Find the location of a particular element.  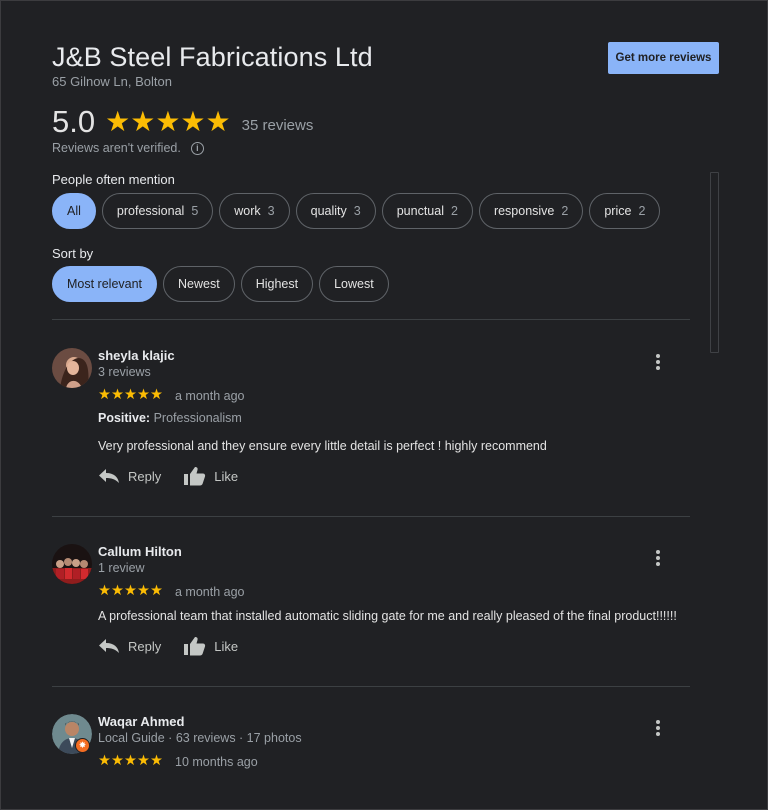

sort-lowest: Lowest is located at coordinates (354, 284).